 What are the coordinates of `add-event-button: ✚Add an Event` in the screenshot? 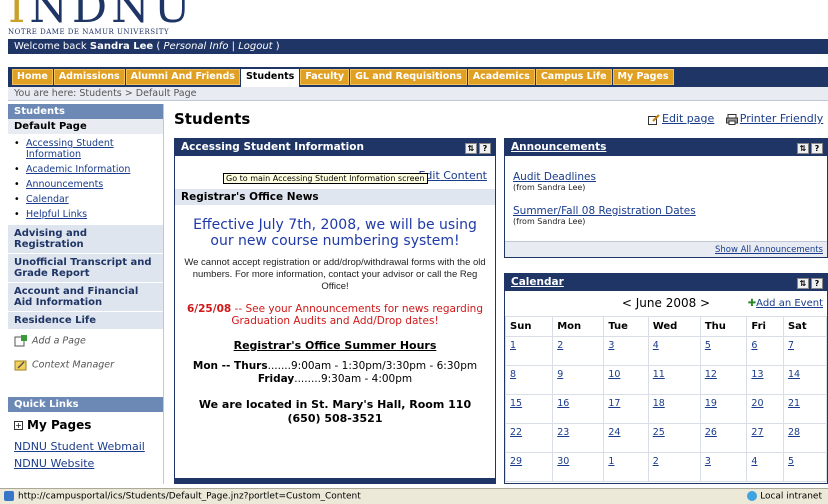 It's located at (785, 303).